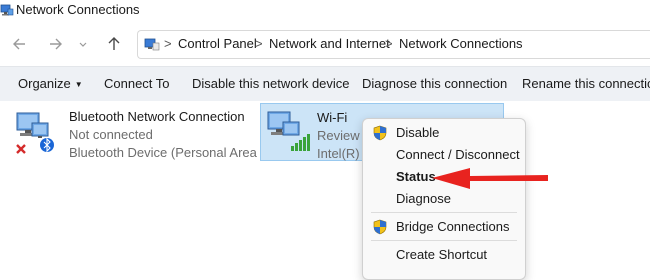  Describe the element at coordinates (458, 154) in the screenshot. I see `menu-item-label: Connect / Disconnect` at that location.